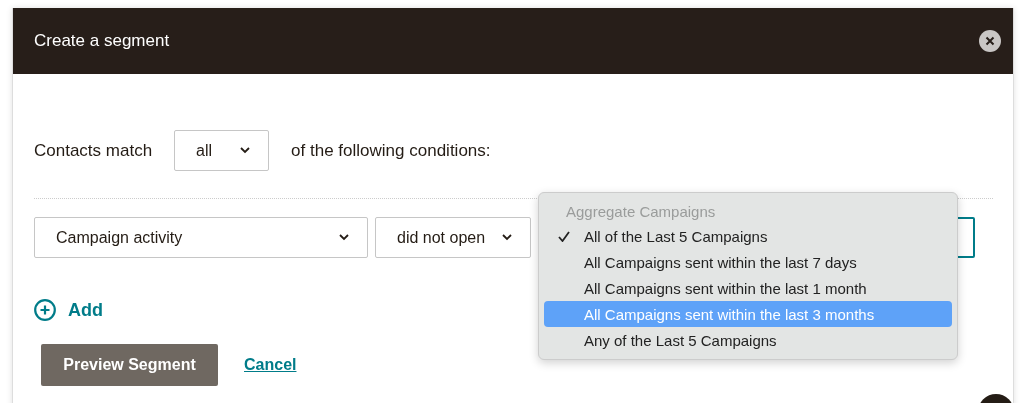 This screenshot has width=1024, height=403. Describe the element at coordinates (748, 236) in the screenshot. I see `menu-item: All of the Last 5 Campaigns` at that location.